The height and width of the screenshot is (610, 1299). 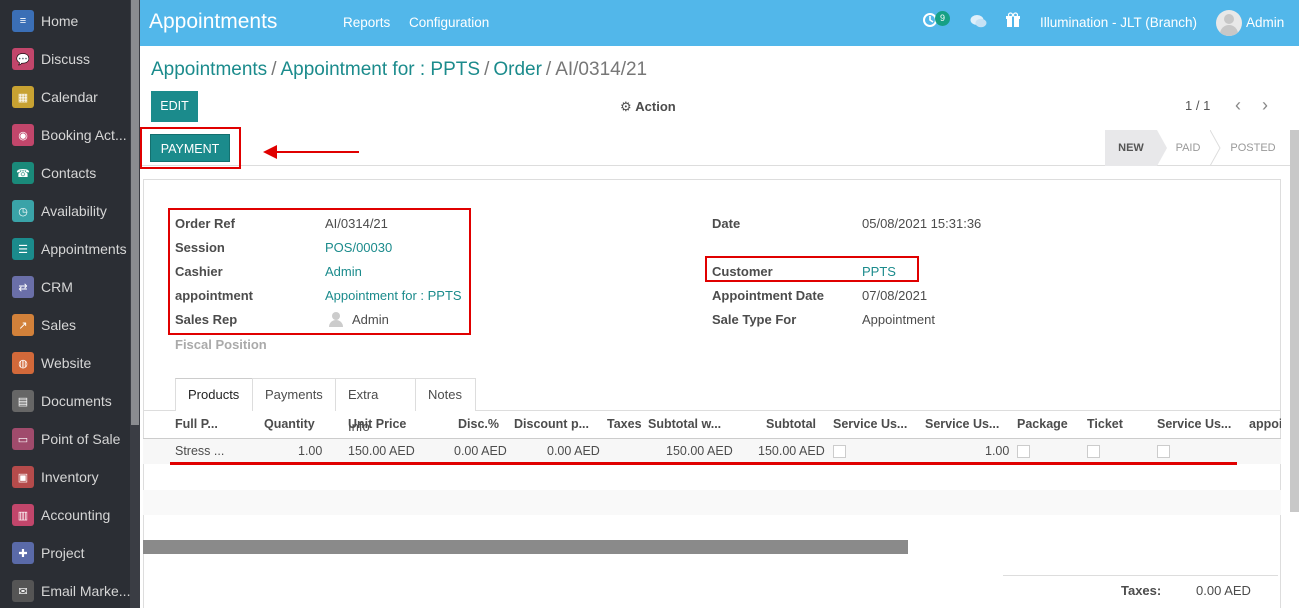 I want to click on discuss-icon: 💬, so click(x=23, y=59).